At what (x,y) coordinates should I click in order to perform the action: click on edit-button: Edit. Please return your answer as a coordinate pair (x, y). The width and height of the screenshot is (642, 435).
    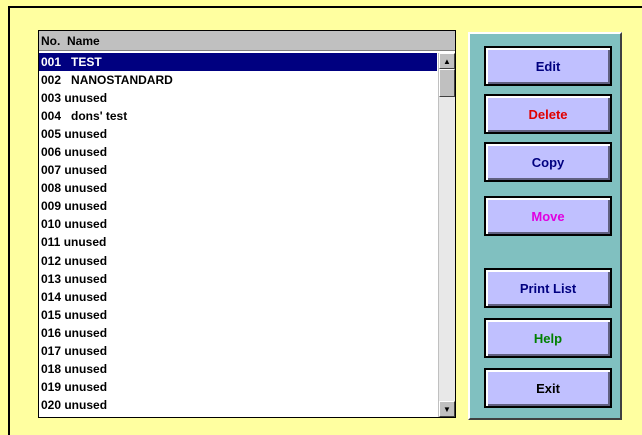
    Looking at the image, I should click on (548, 66).